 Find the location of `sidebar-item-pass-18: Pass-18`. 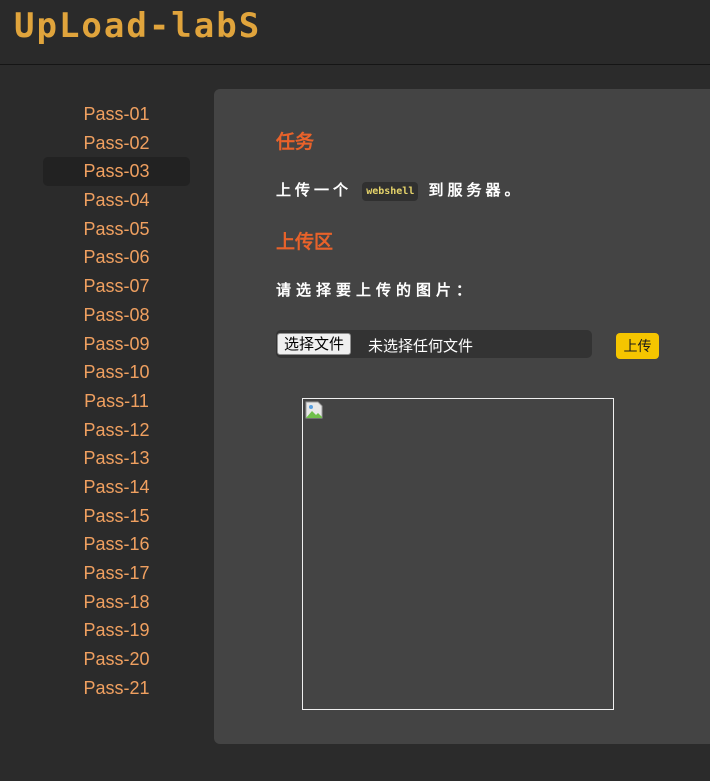

sidebar-item-pass-18: Pass-18 is located at coordinates (116, 602).